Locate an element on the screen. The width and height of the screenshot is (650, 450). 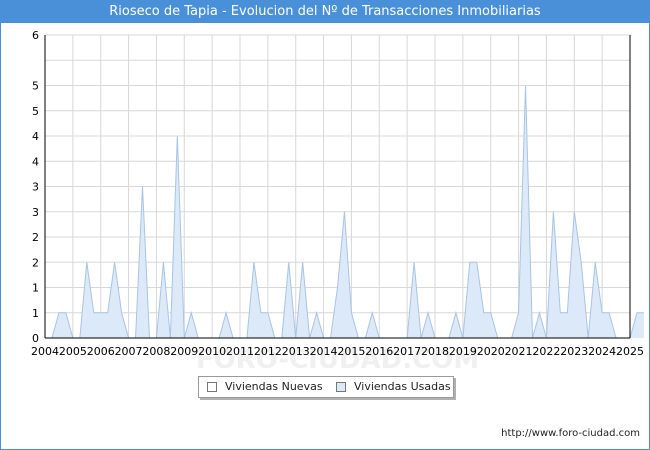
x-tick-label: 2019 is located at coordinates (463, 351).